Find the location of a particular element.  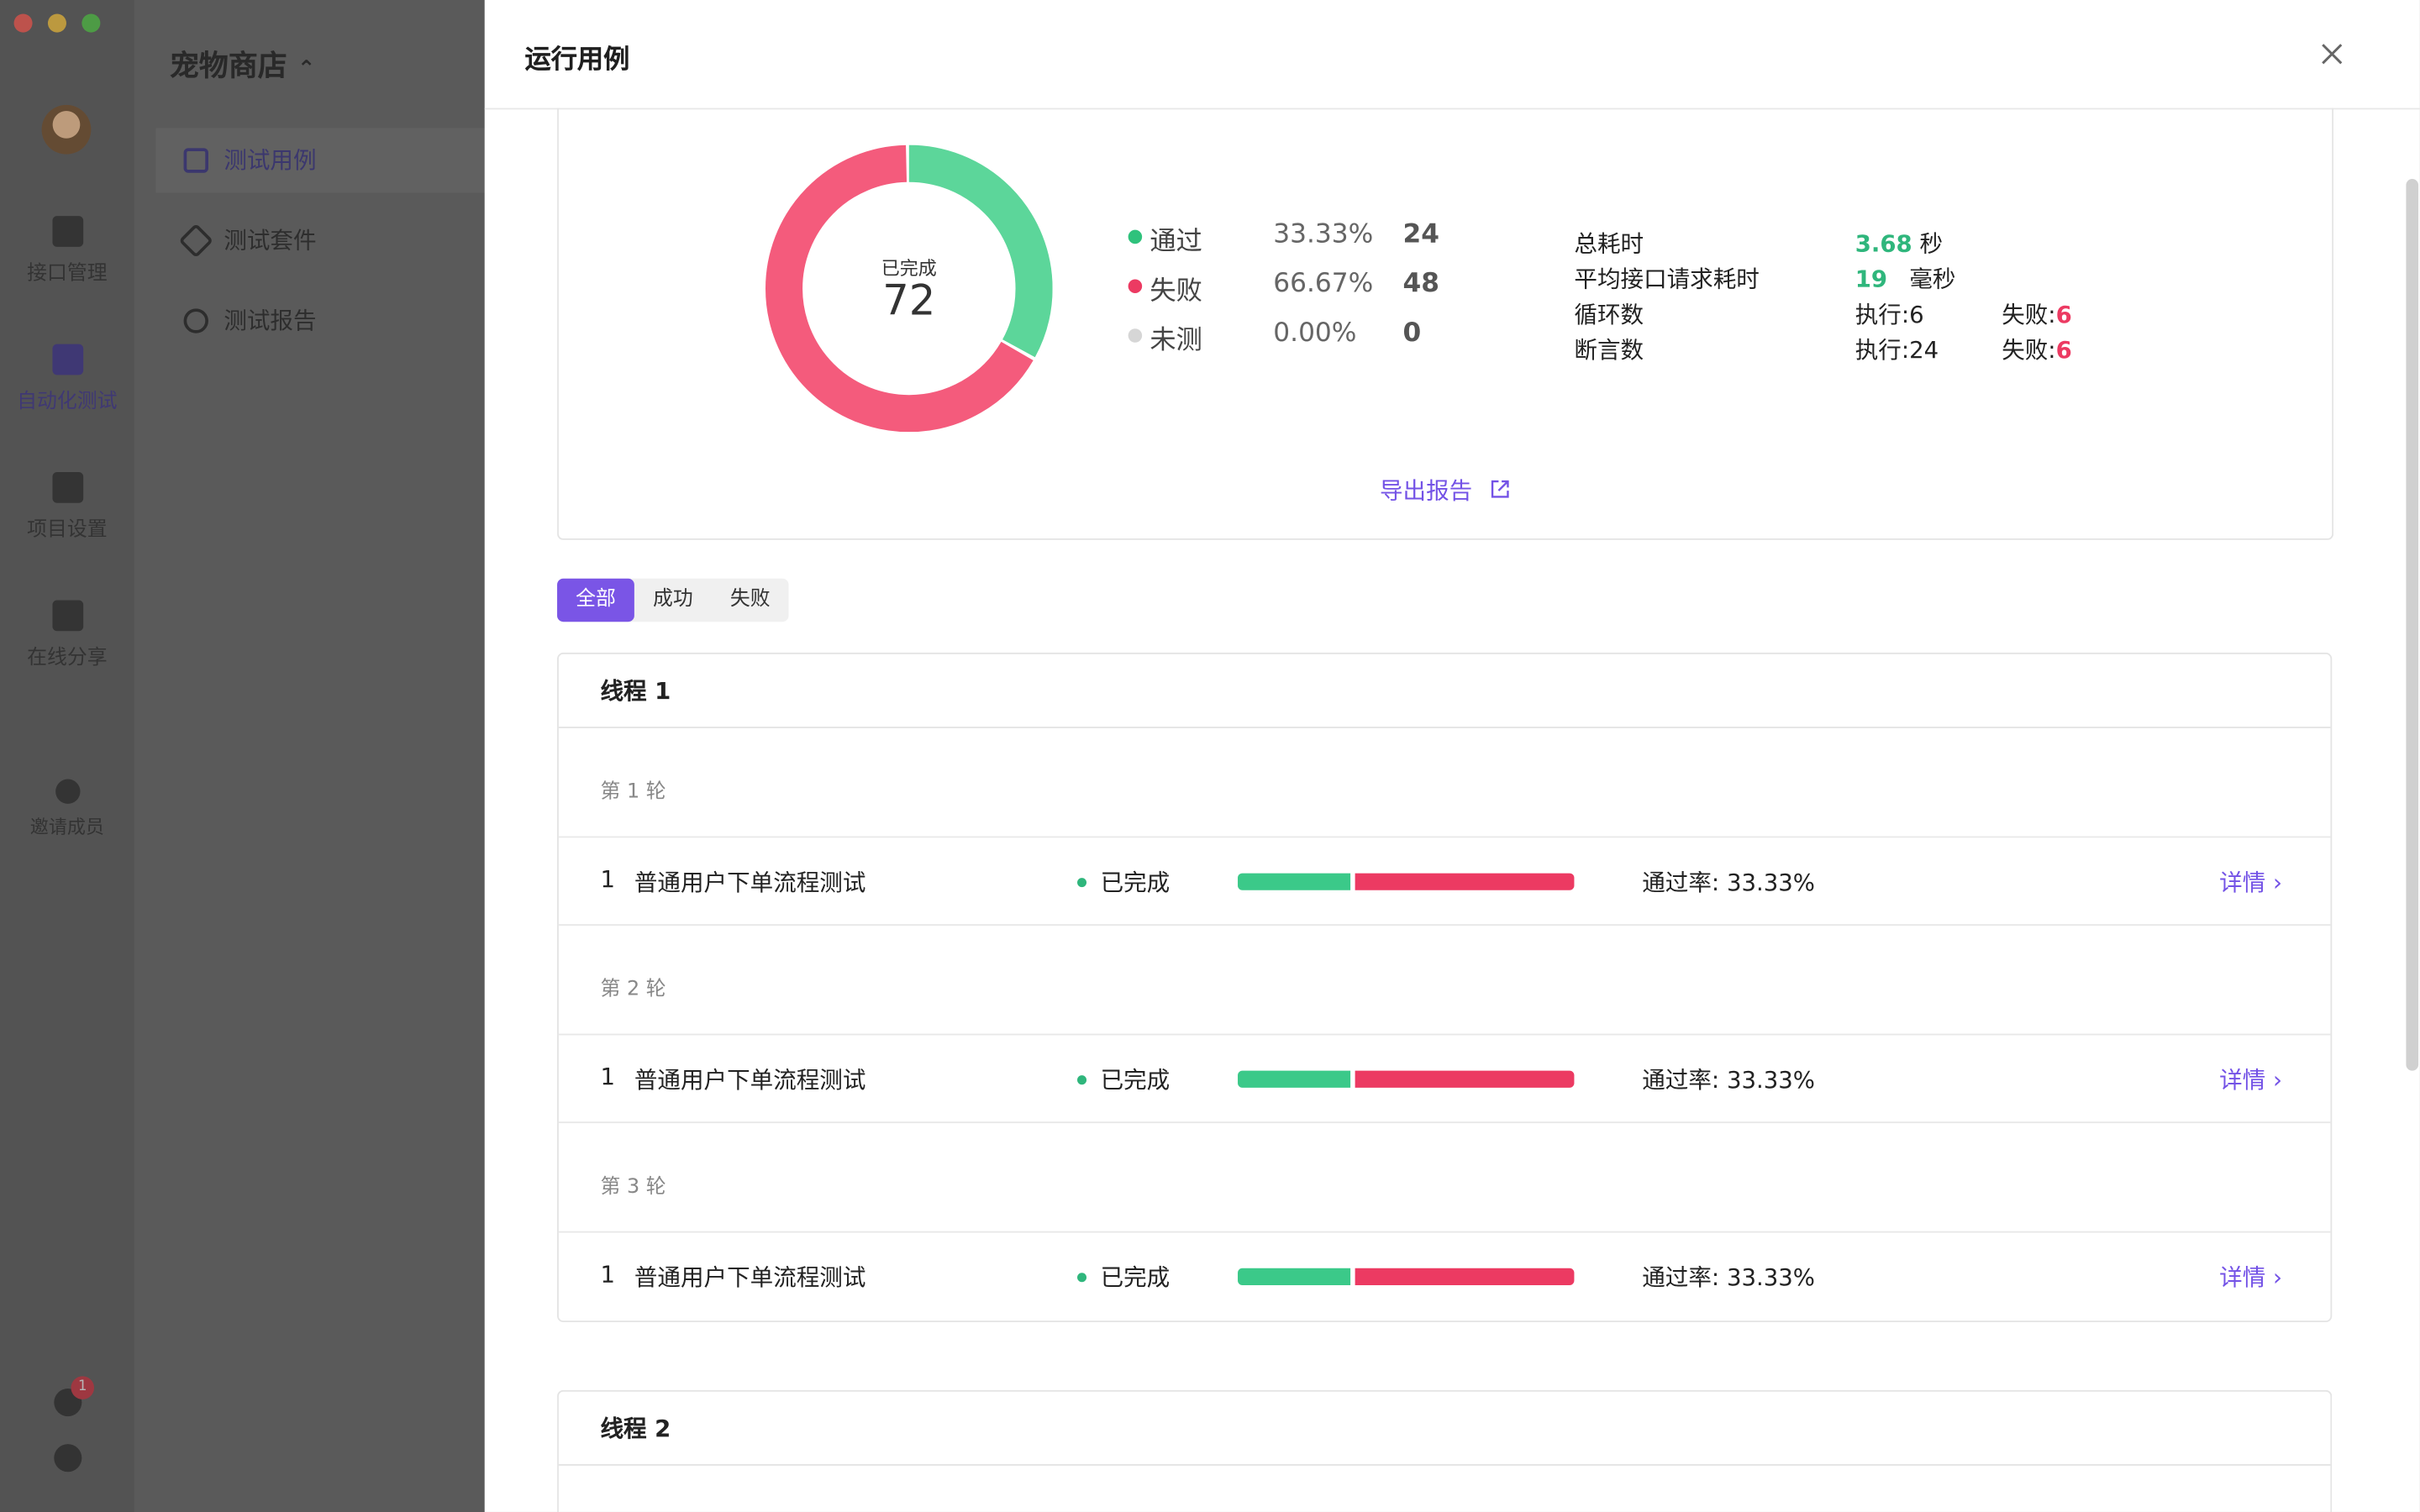

round-label: 第 3 轮 is located at coordinates (1444, 1178).